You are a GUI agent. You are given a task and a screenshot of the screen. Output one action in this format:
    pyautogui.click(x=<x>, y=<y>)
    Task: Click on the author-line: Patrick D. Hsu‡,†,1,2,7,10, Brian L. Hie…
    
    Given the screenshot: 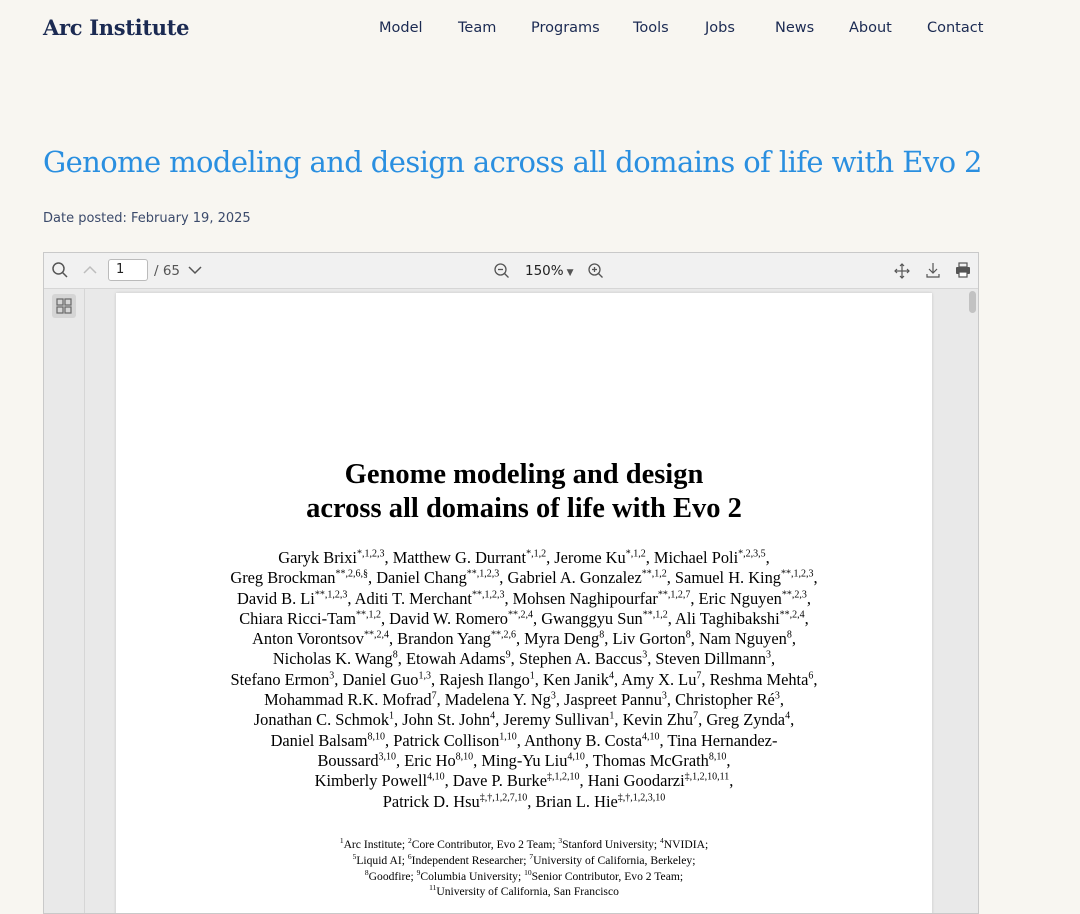 What is the action you would take?
    pyautogui.click(x=524, y=801)
    